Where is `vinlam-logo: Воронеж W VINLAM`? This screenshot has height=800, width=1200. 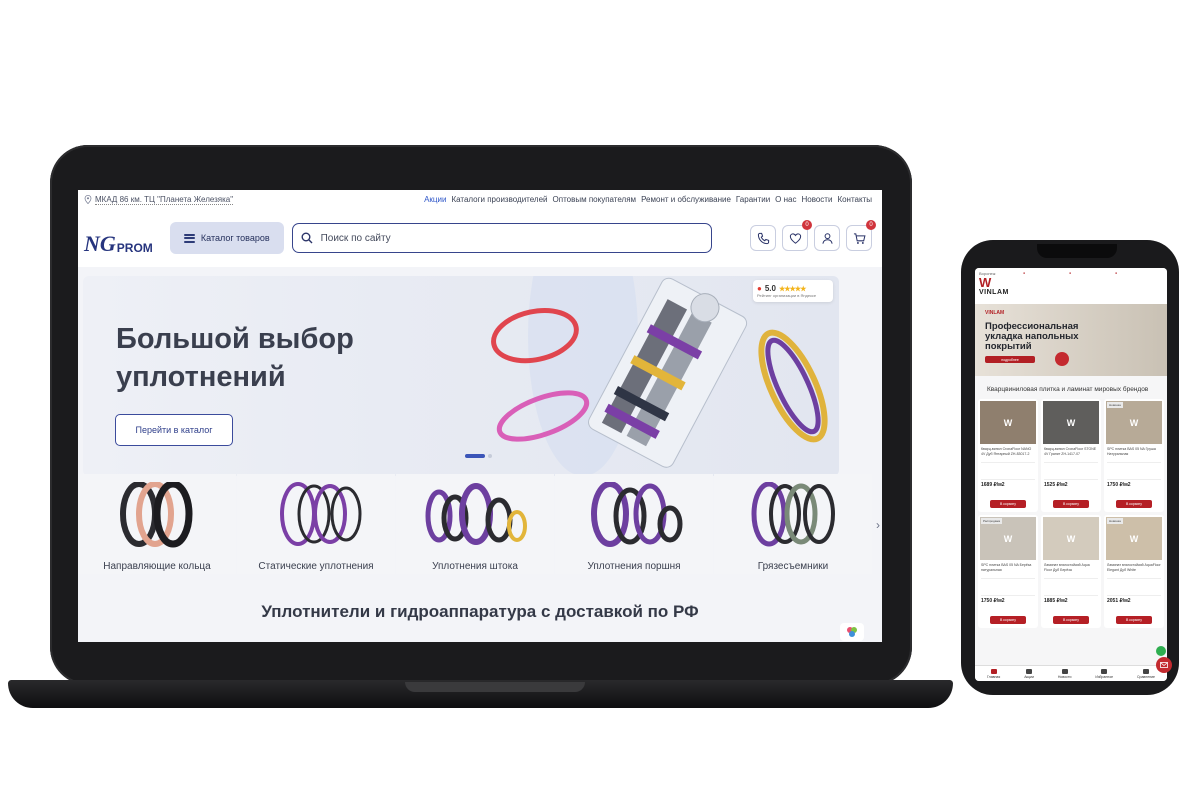 vinlam-logo: Воронеж W VINLAM is located at coordinates (999, 286).